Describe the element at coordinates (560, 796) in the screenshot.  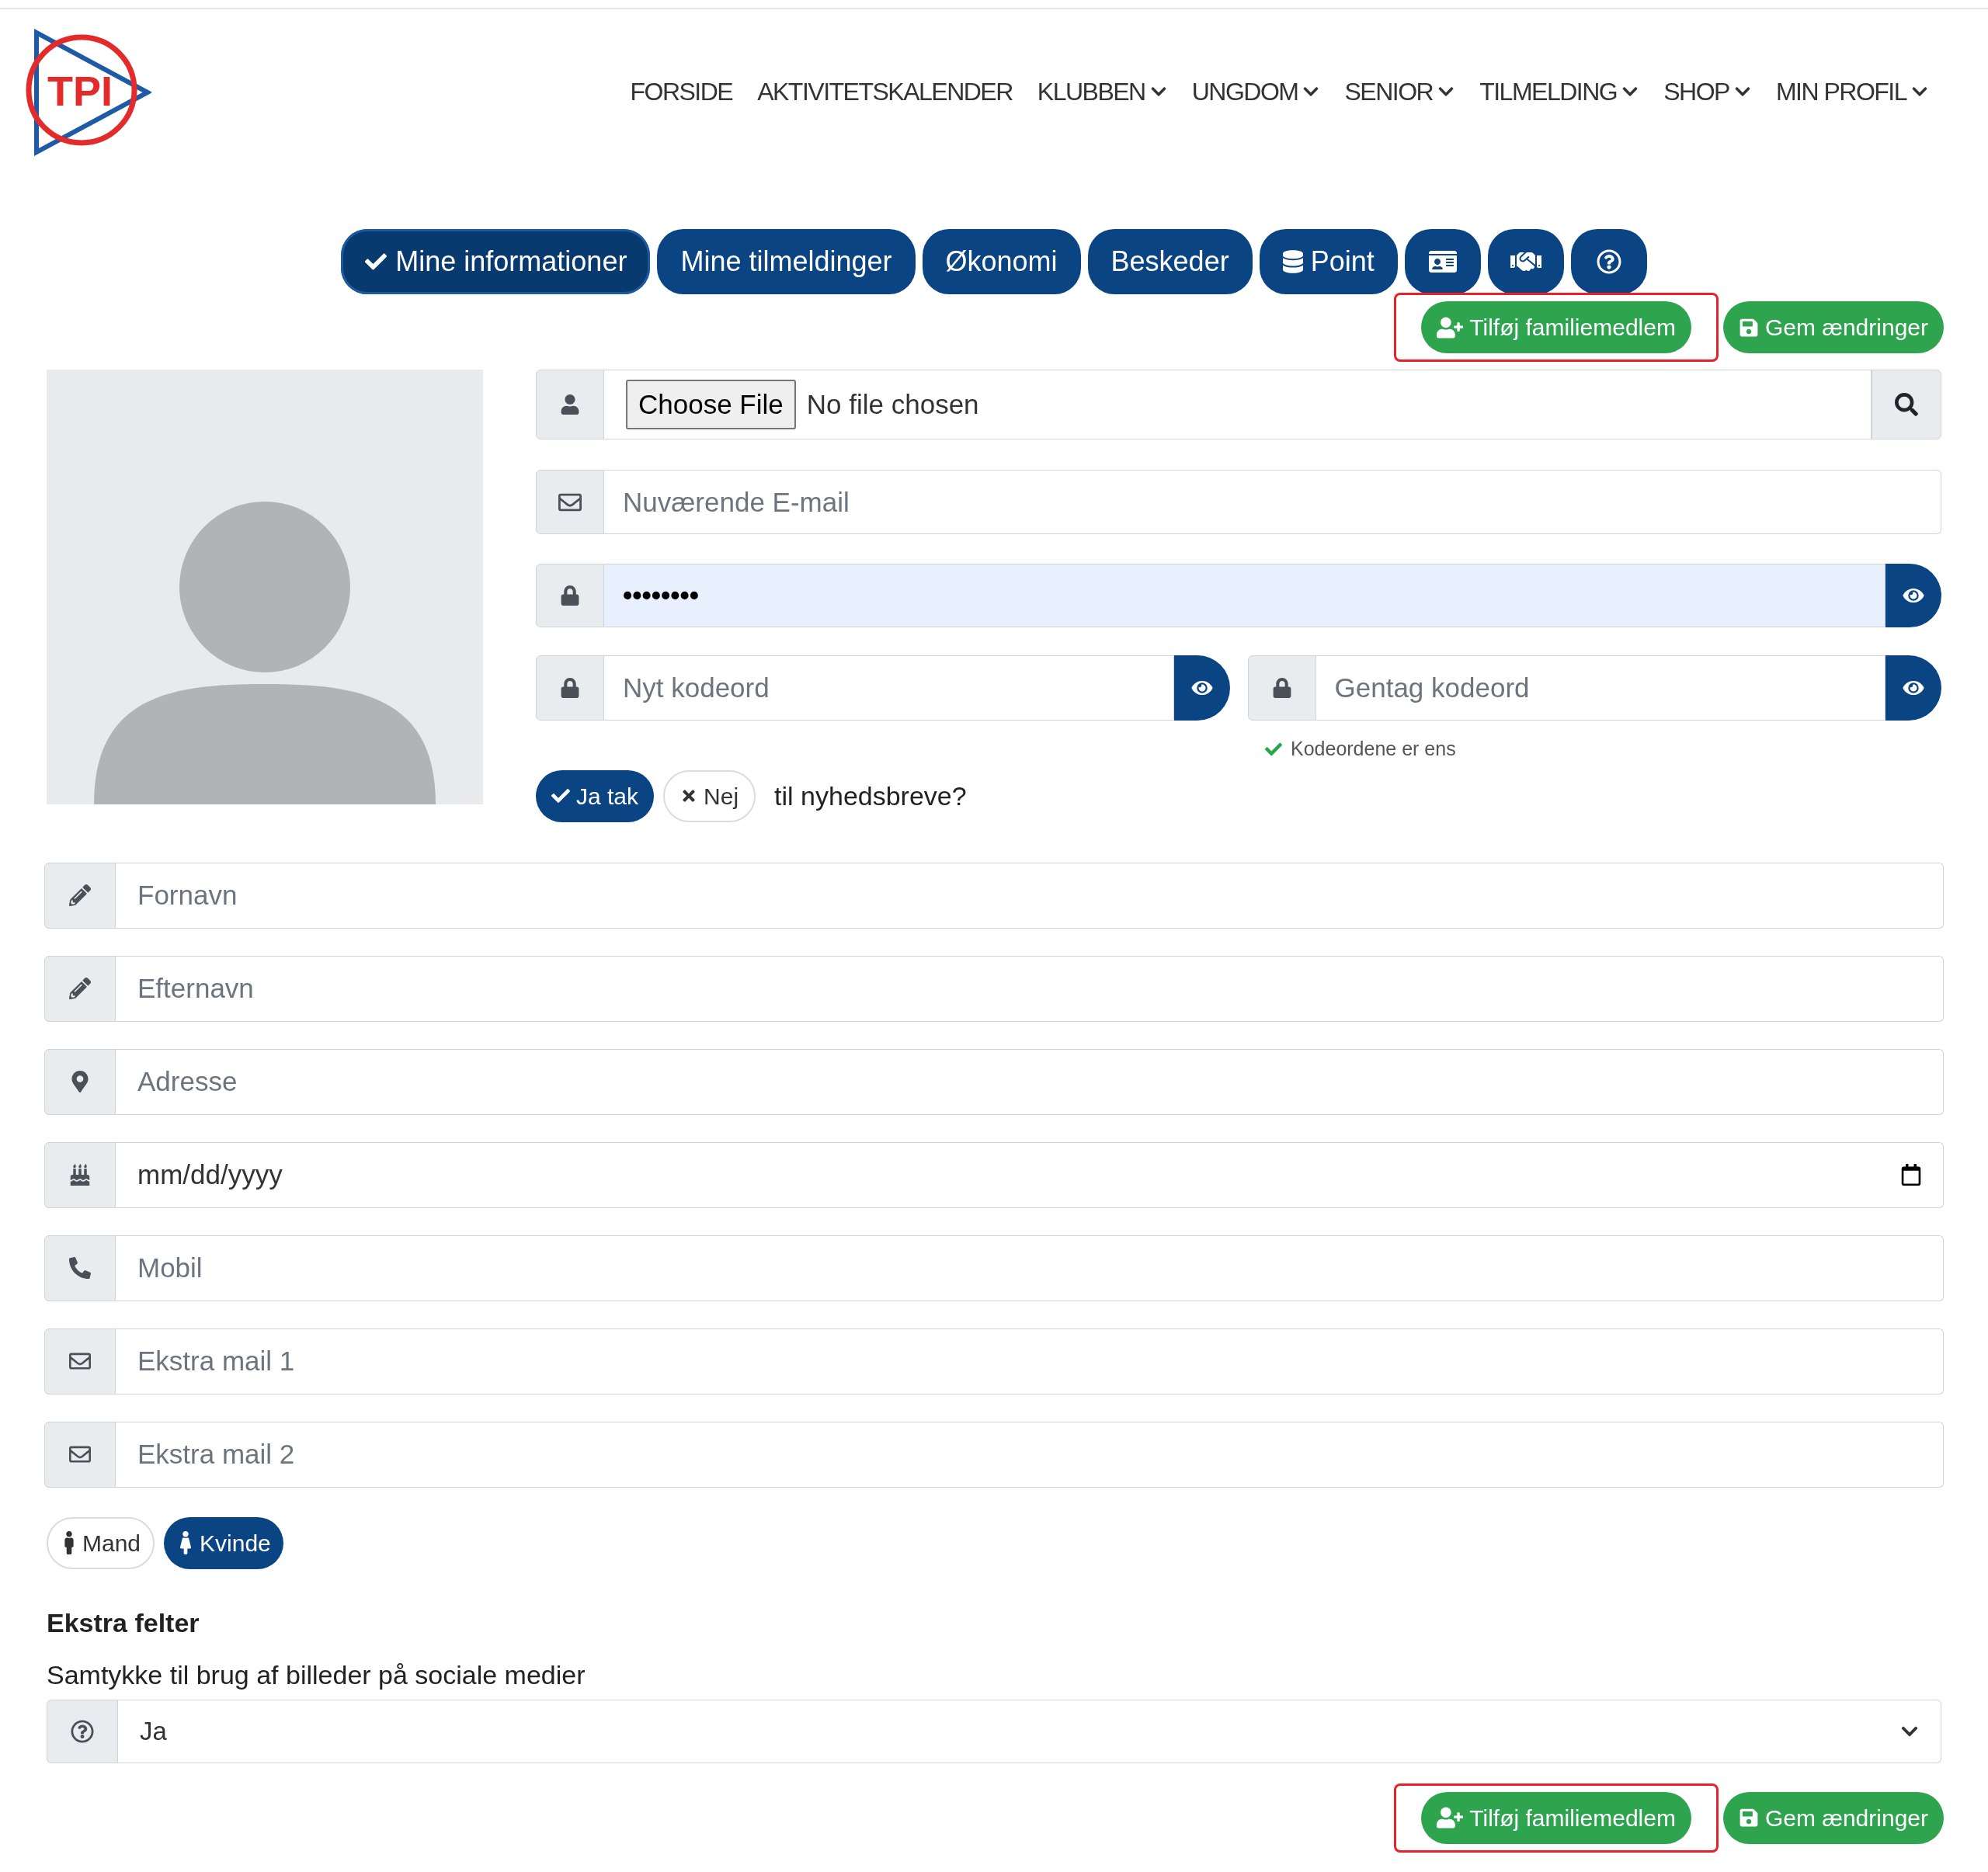
I see `check-icon` at that location.